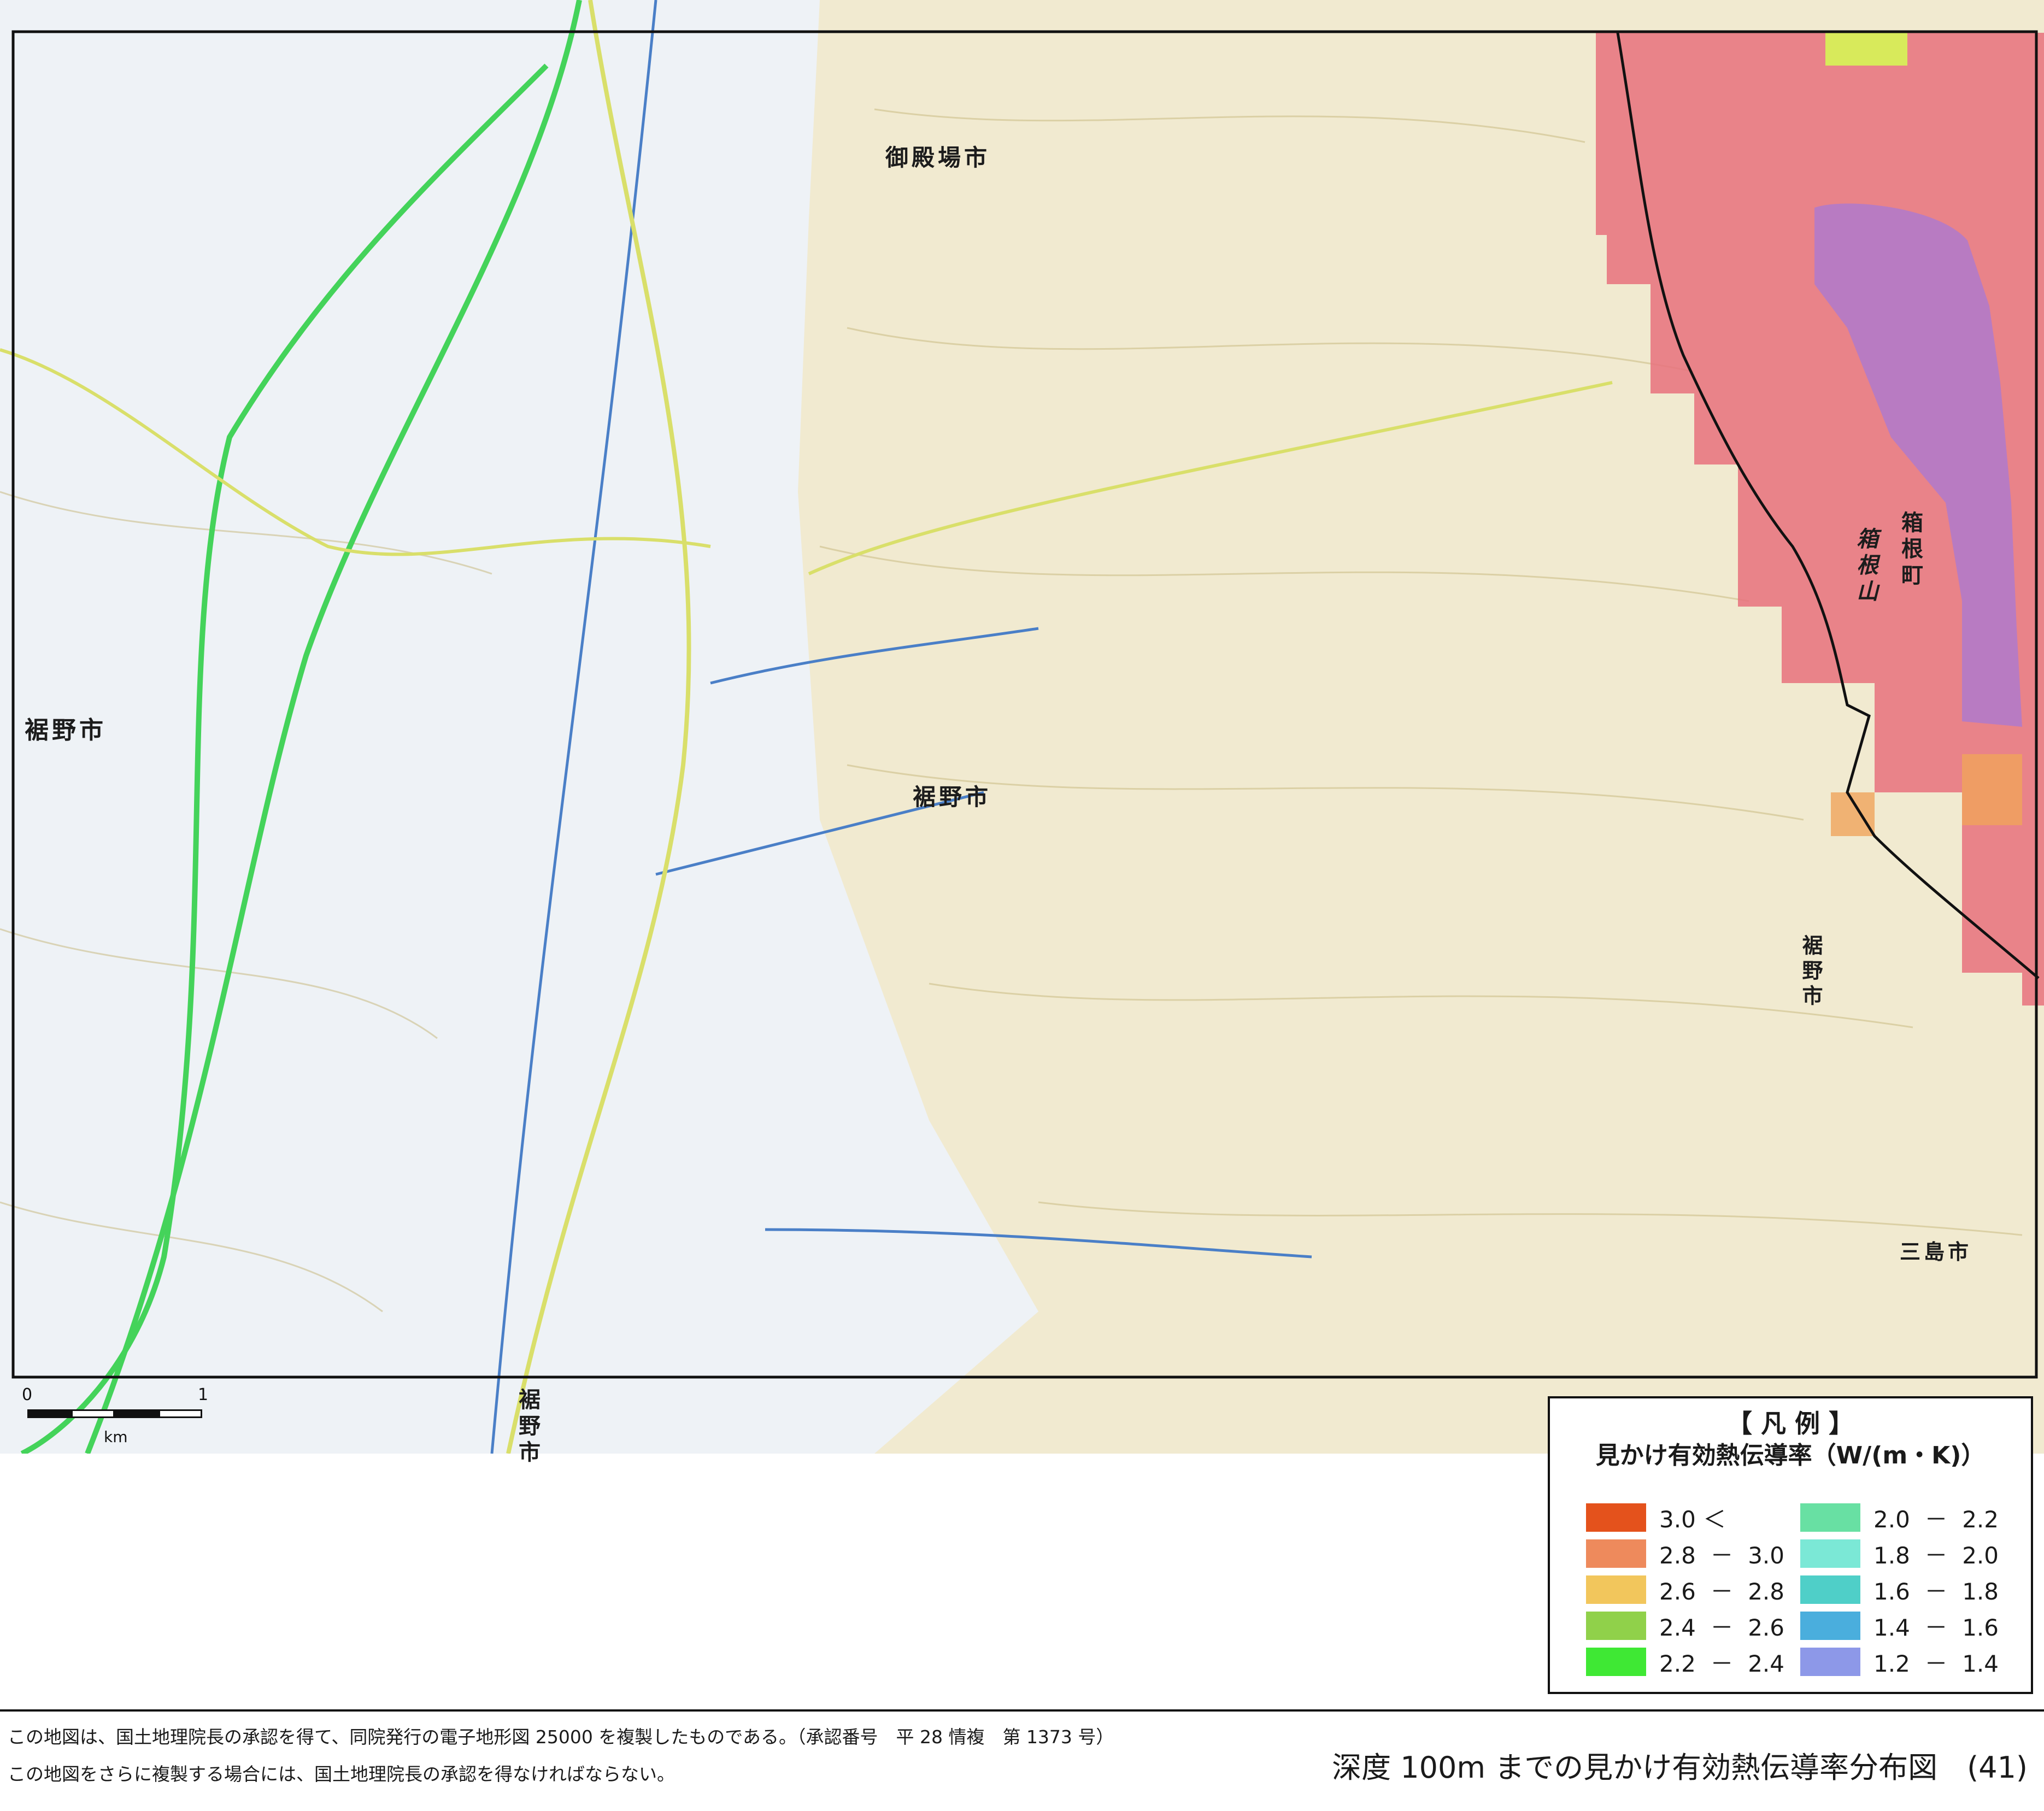 The height and width of the screenshot is (1811, 2044). What do you see at coordinates (116, 1437) in the screenshot?
I see `scale-unit-label: km` at bounding box center [116, 1437].